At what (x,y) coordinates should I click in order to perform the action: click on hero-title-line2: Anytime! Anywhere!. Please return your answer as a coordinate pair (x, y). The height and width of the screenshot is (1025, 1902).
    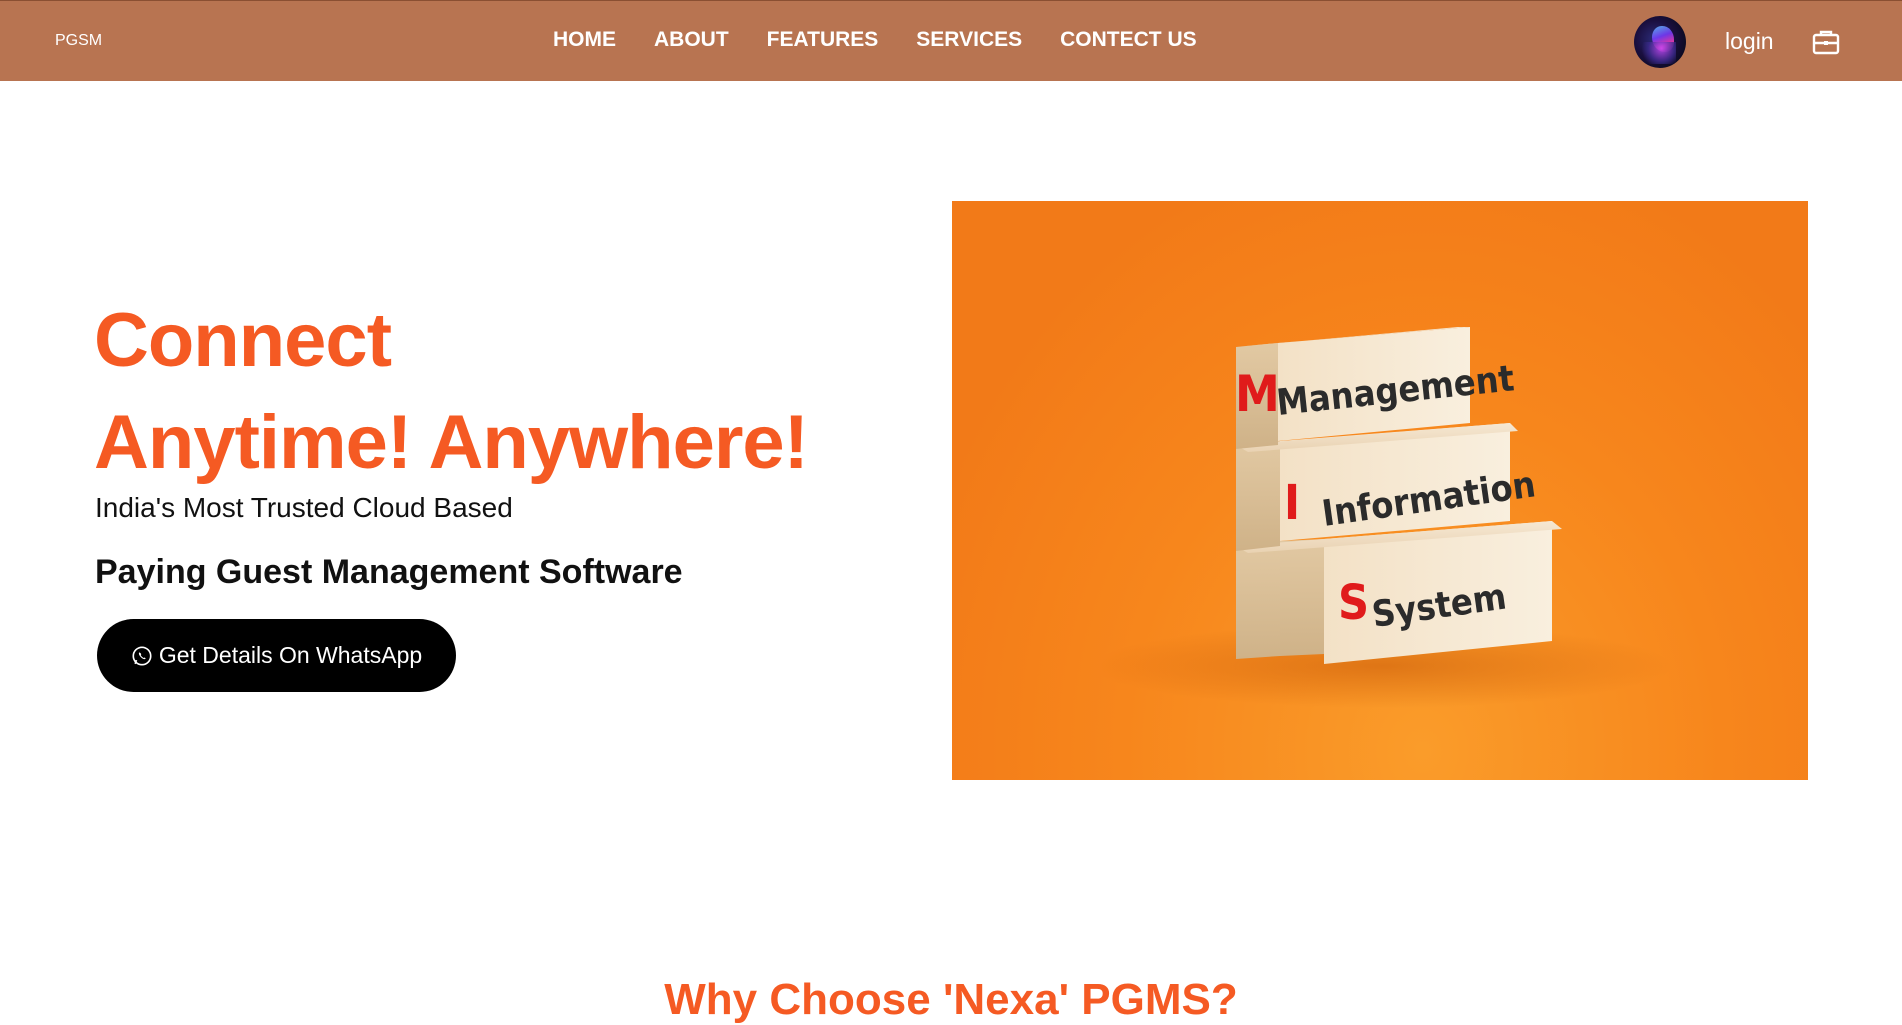
    Looking at the image, I should click on (451, 442).